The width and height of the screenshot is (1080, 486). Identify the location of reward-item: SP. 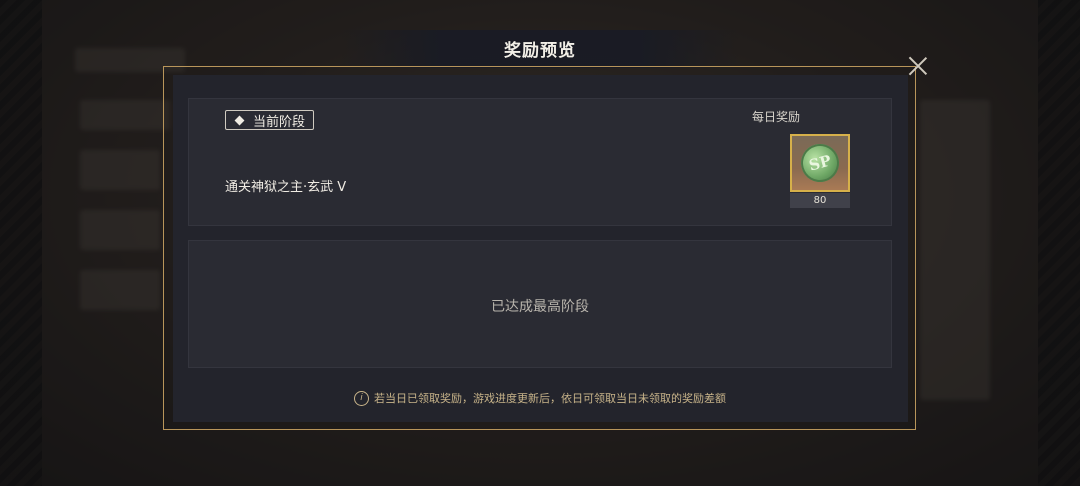
(820, 163).